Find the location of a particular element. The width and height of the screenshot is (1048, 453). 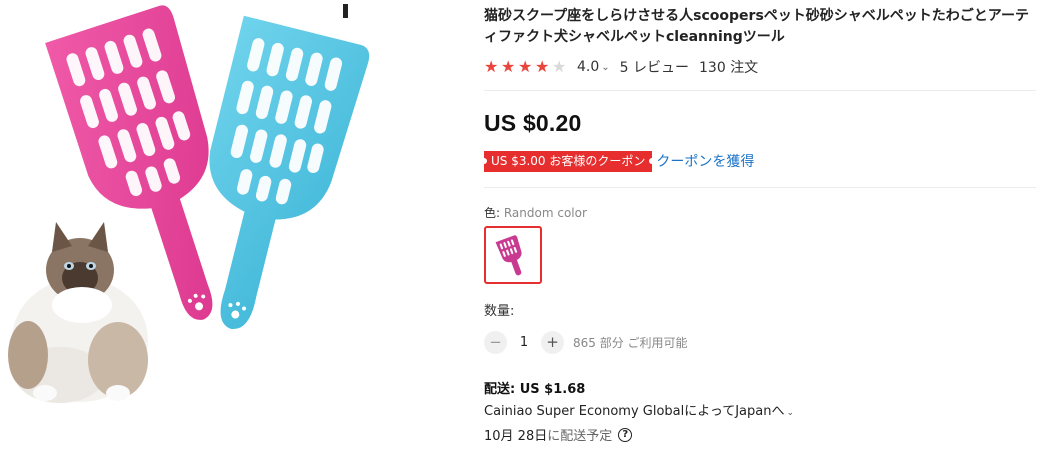

color-value: Random color is located at coordinates (545, 213).